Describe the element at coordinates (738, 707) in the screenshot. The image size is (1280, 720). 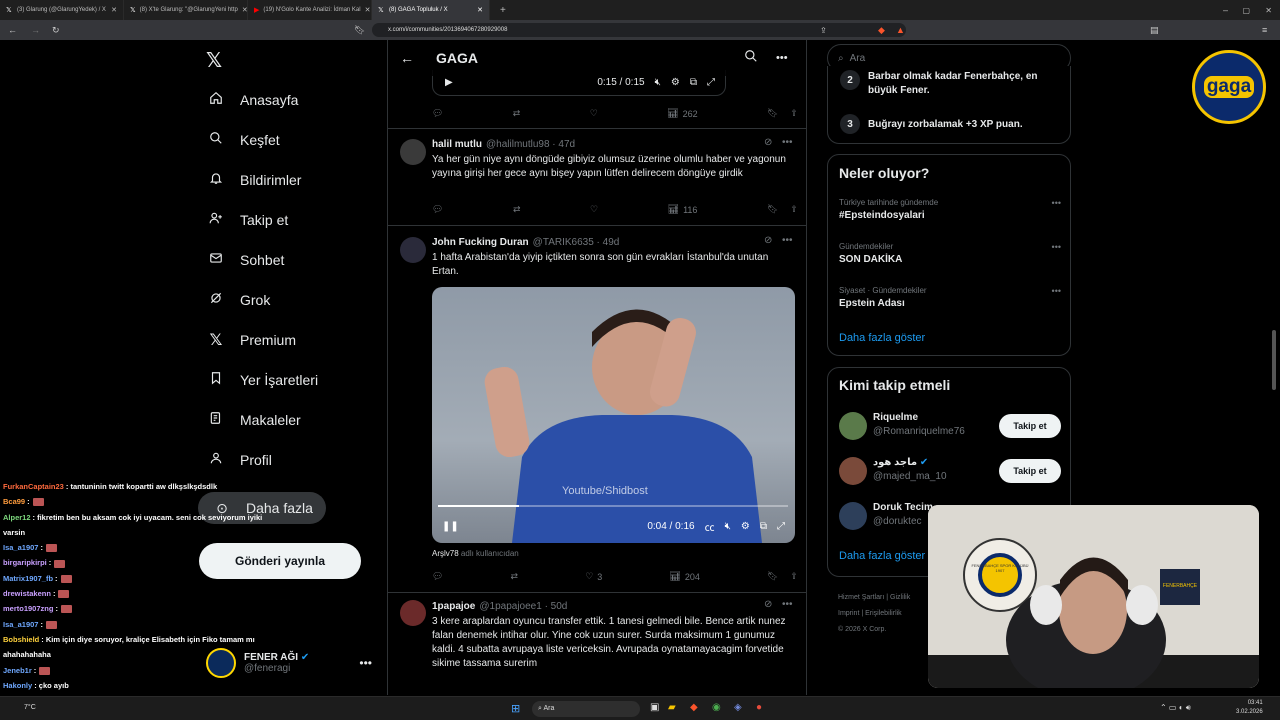
I see `discord-icon: ◈` at that location.